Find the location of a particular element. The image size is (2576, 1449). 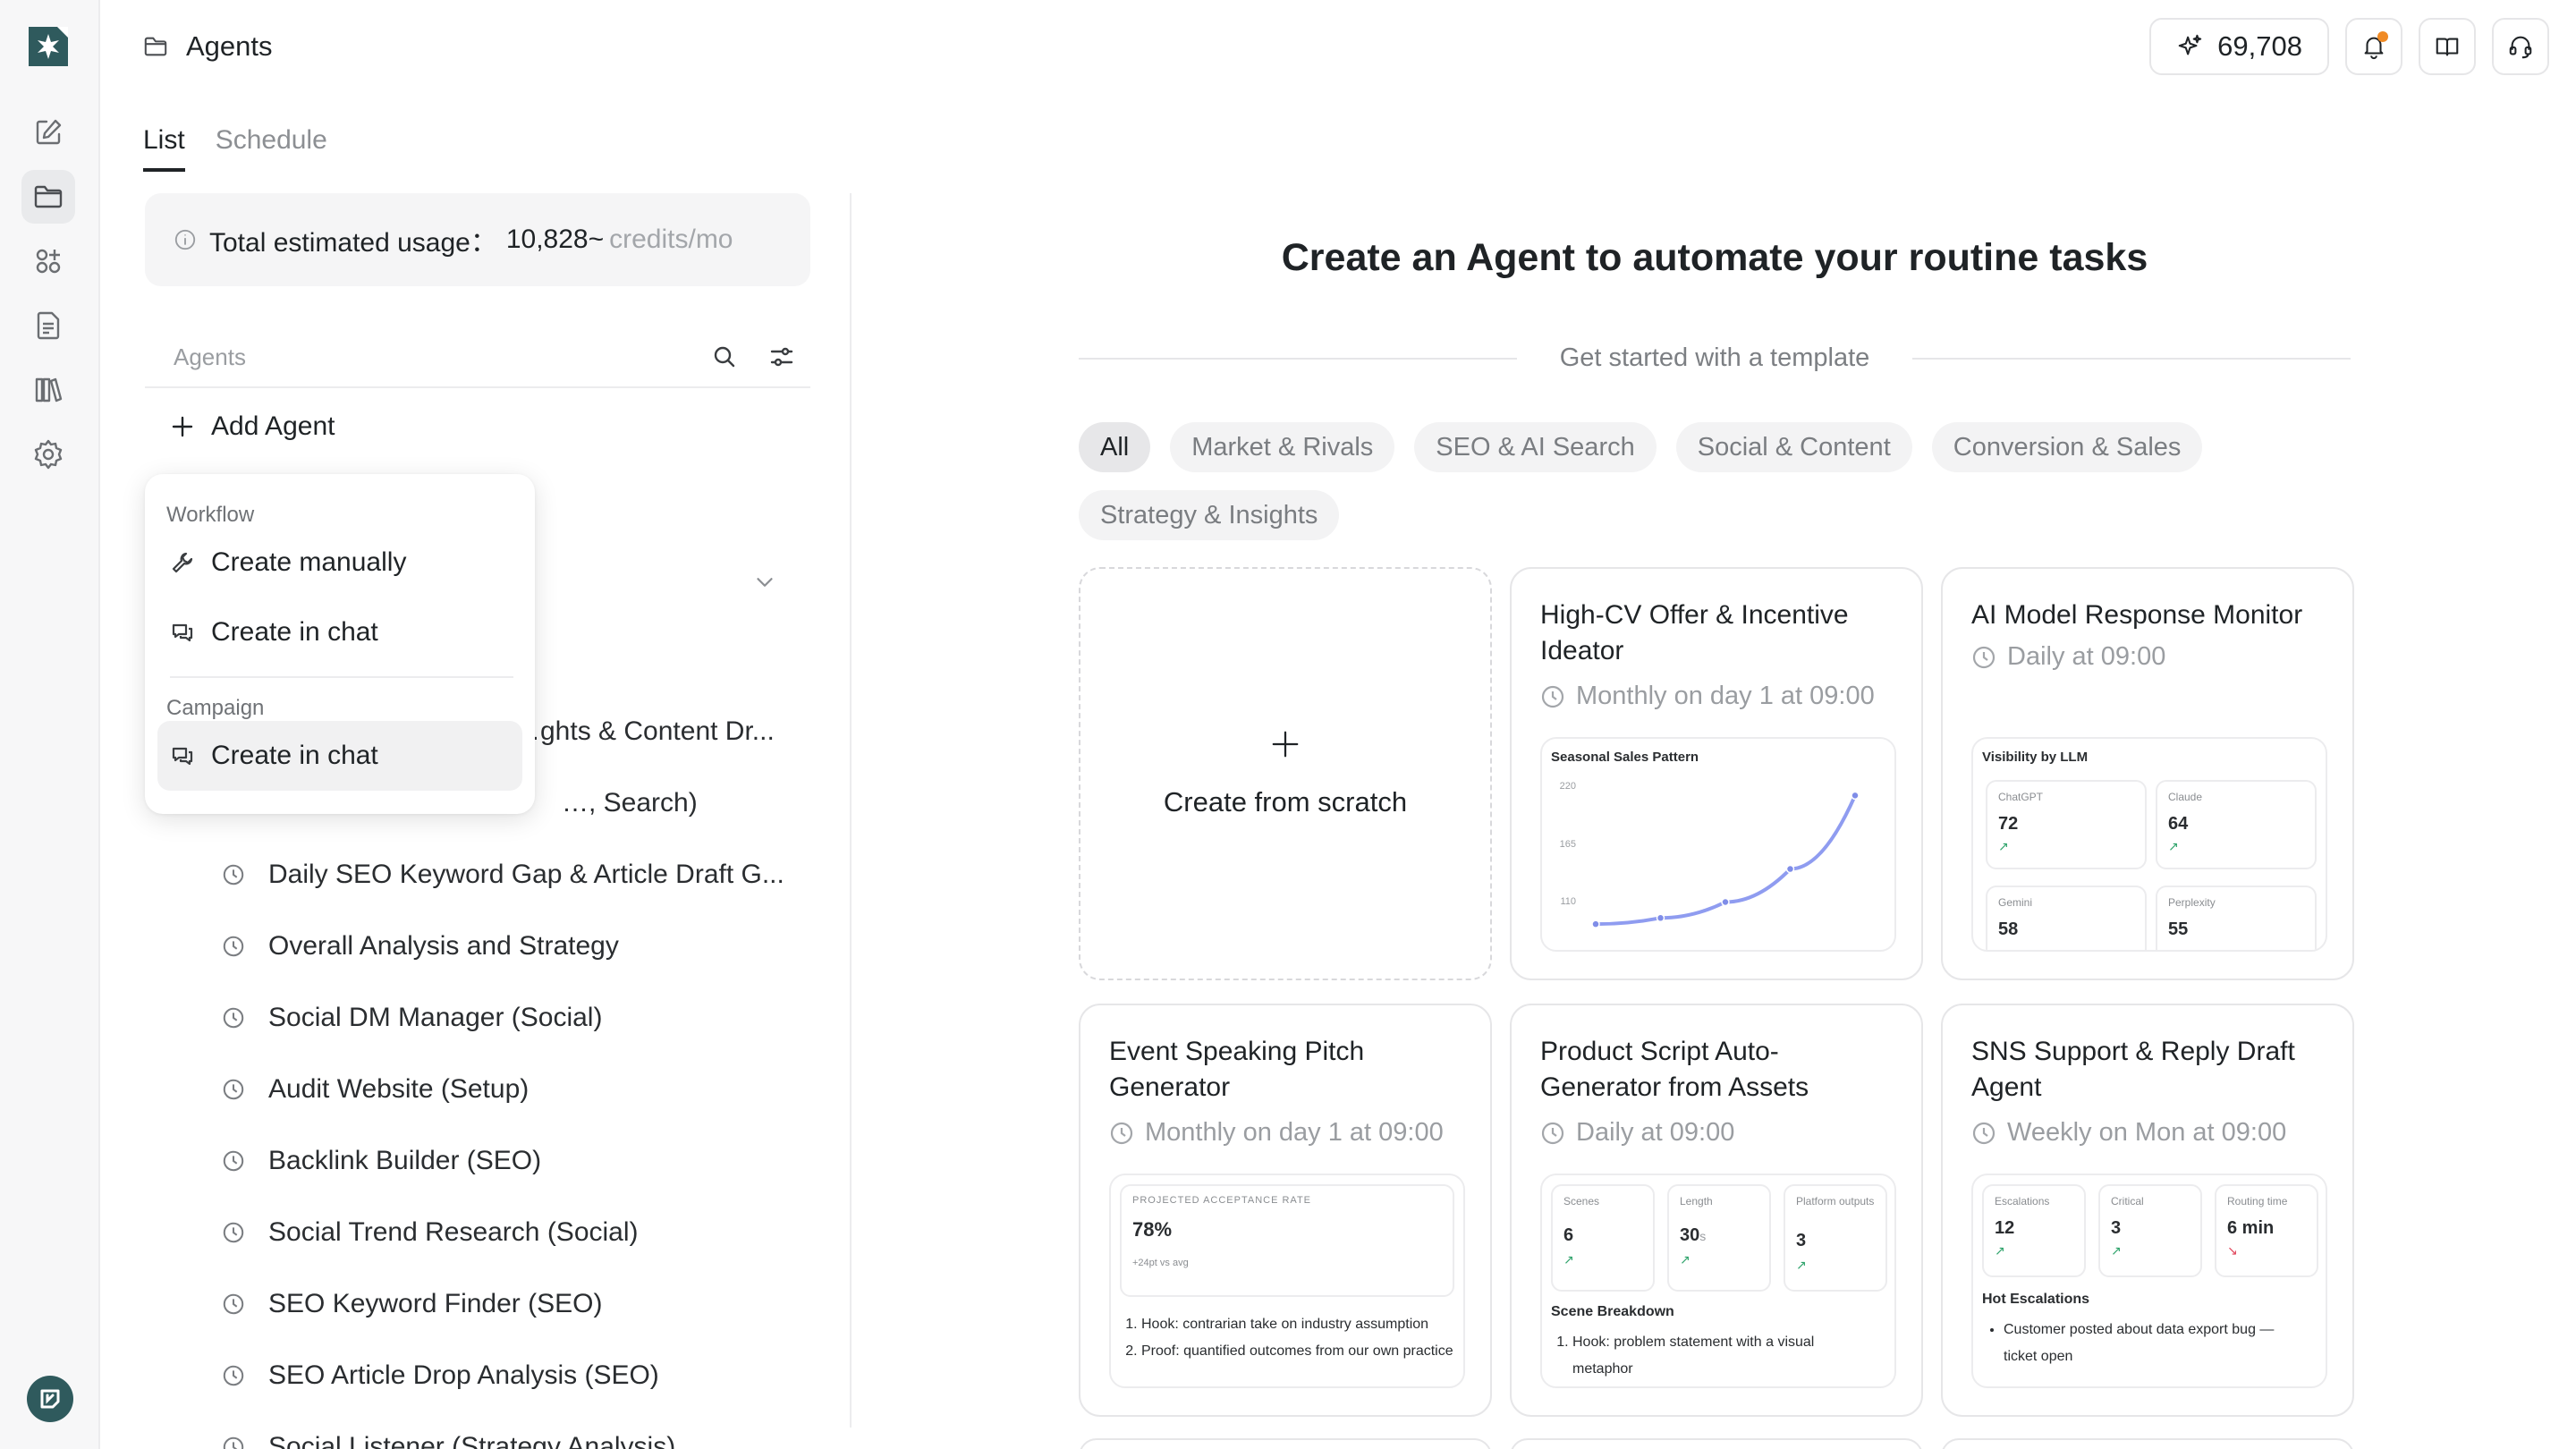

data-point is located at coordinates (1595, 923).